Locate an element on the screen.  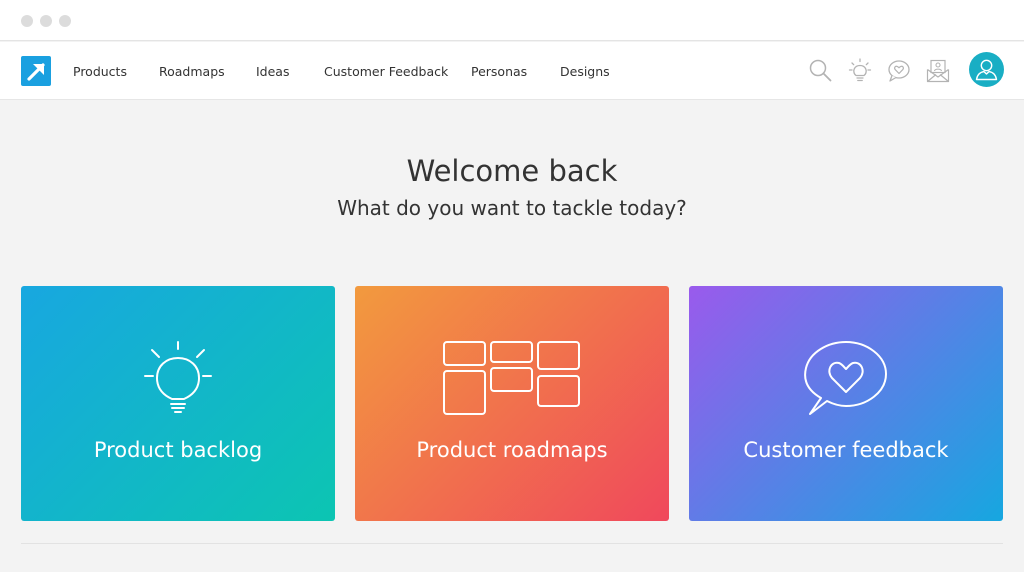
window-close-dot is located at coordinates (27, 21).